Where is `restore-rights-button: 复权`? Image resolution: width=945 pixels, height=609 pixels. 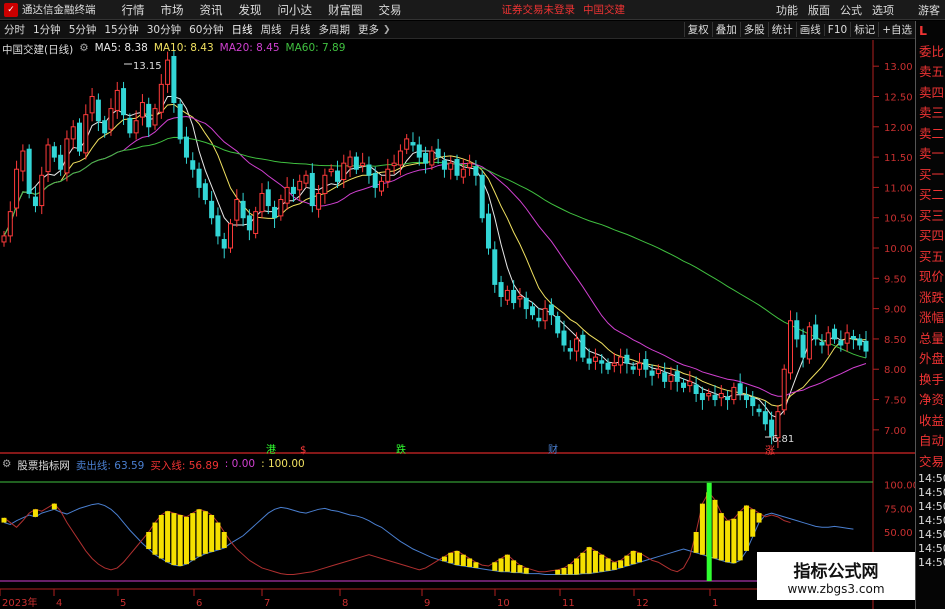
restore-rights-button: 复权 is located at coordinates (697, 29).